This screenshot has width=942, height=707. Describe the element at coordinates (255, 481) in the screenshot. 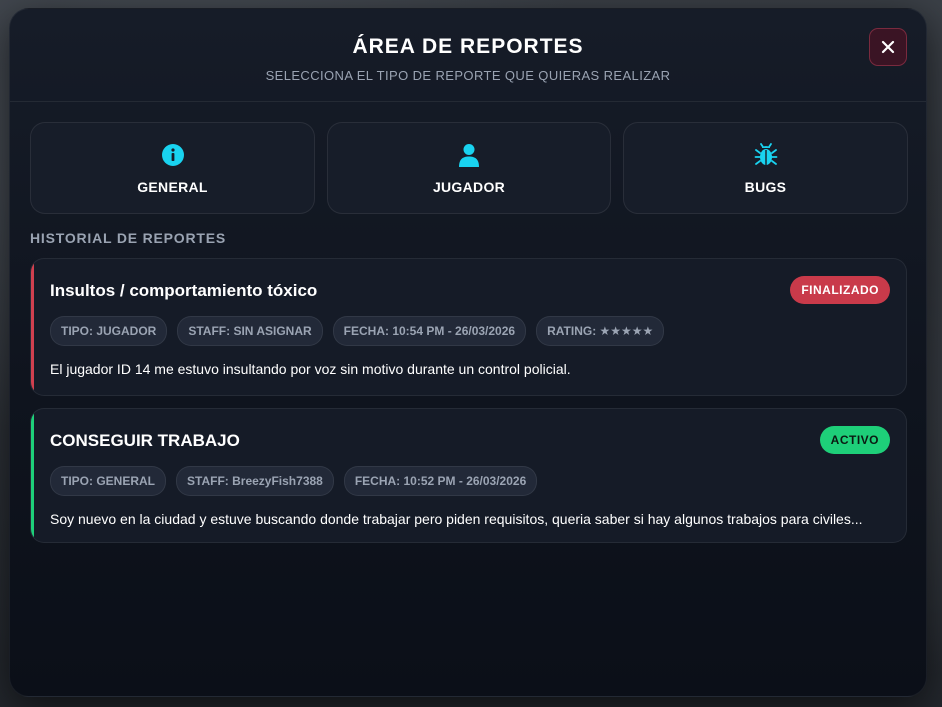

I see `staff-chip: STAFF: BreezyFish7388` at that location.